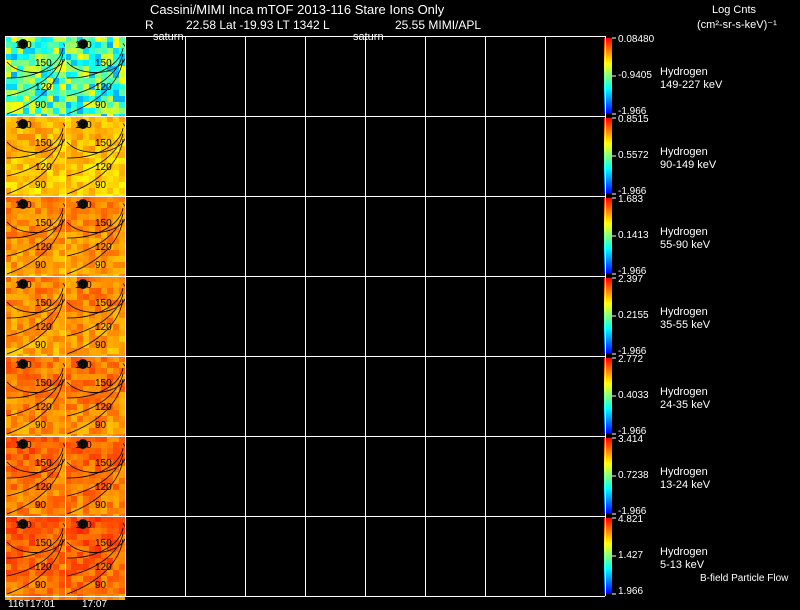  What do you see at coordinates (23, 45) in the screenshot?
I see `ring-label: 180` at bounding box center [23, 45].